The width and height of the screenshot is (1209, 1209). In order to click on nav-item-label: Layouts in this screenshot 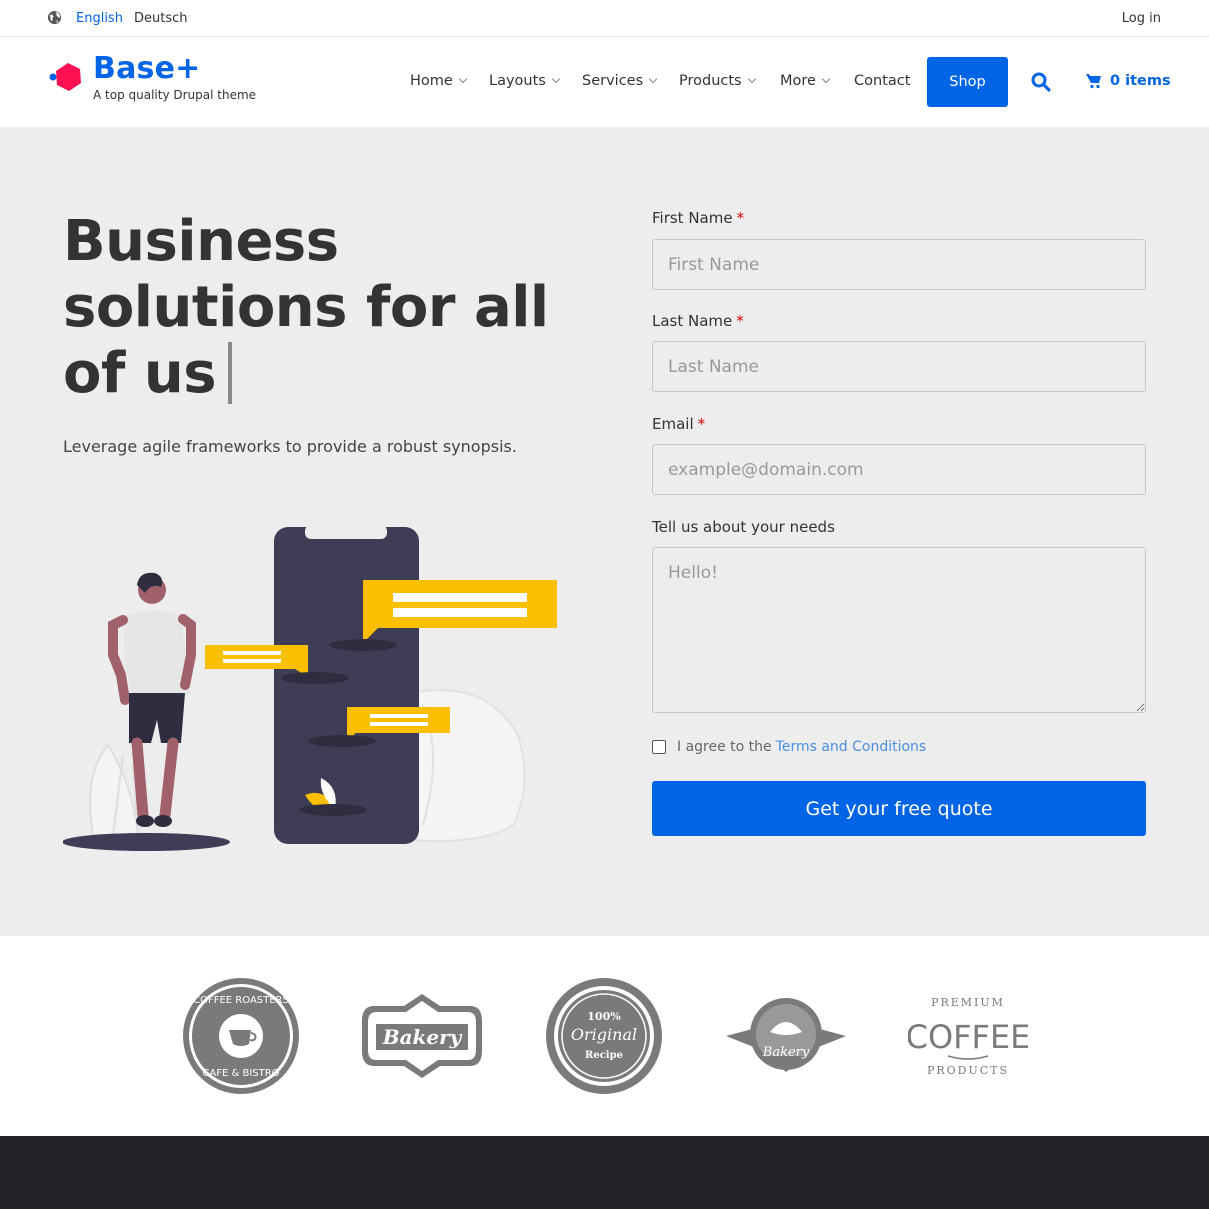, I will do `click(517, 81)`.